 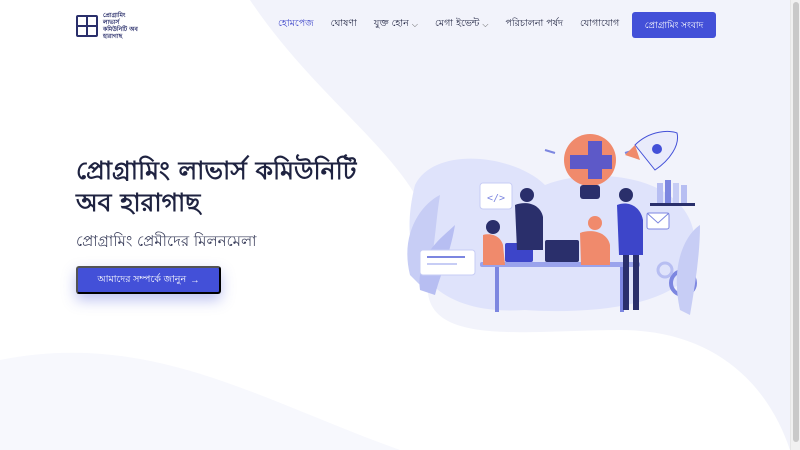 I want to click on arrow-right-icon: →, so click(x=195, y=280).